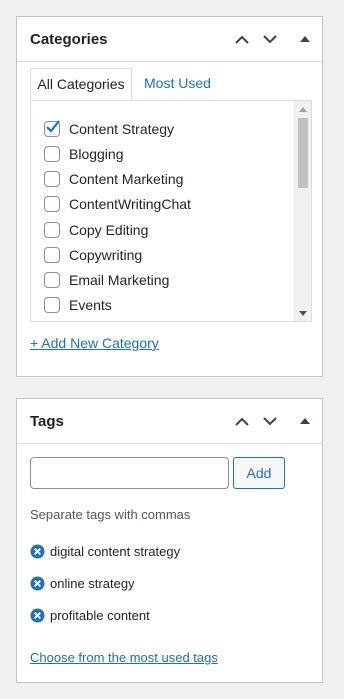  I want to click on tags-panel-header: Tags, so click(169, 421).